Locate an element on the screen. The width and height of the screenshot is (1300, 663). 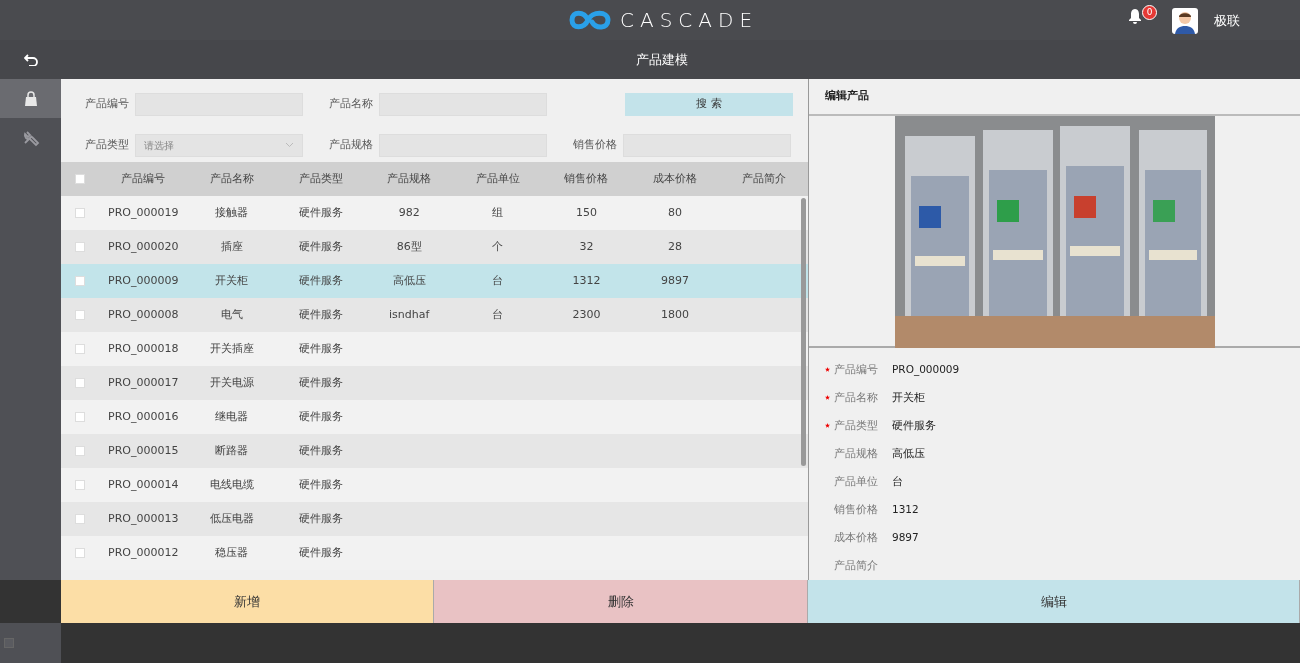
field-value: 9897 is located at coordinates (905, 538).